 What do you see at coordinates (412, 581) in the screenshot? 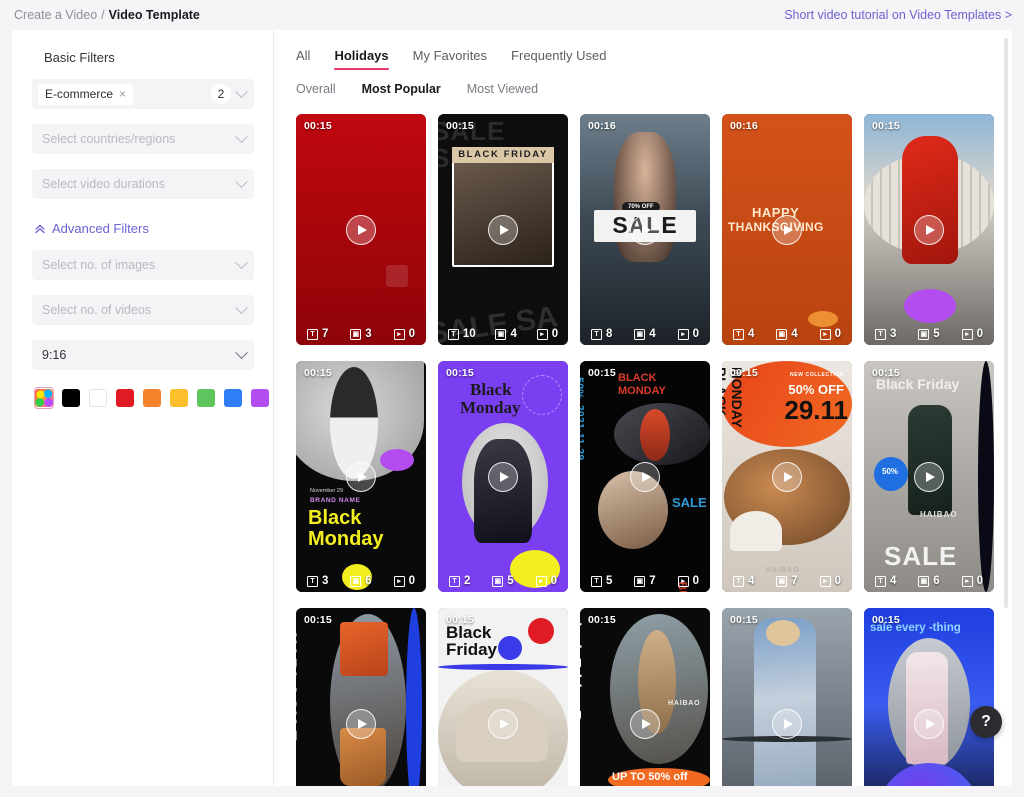
I see `stat-value: 0` at bounding box center [412, 581].